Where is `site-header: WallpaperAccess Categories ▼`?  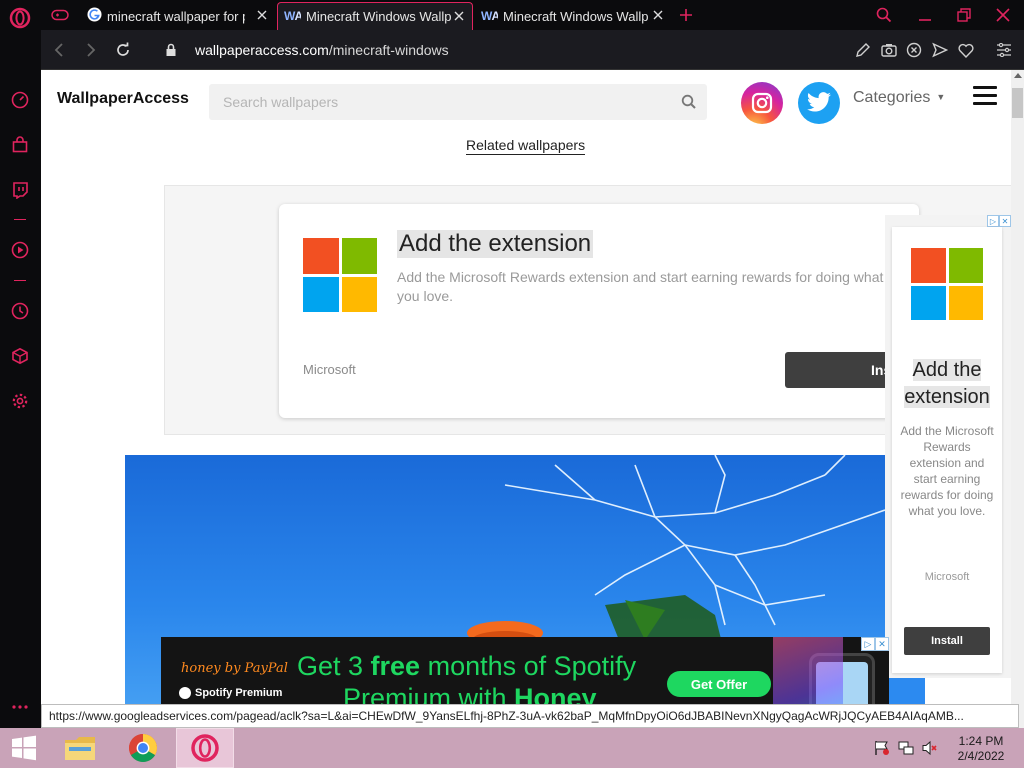
site-header: WallpaperAccess Categories ▼ is located at coordinates (526, 101).